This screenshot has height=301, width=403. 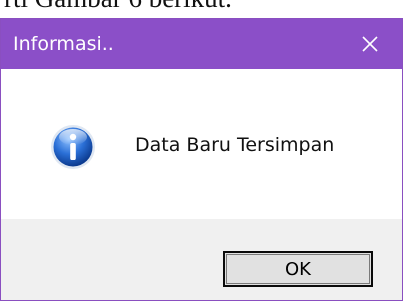 I want to click on close-icon, so click(x=370, y=44).